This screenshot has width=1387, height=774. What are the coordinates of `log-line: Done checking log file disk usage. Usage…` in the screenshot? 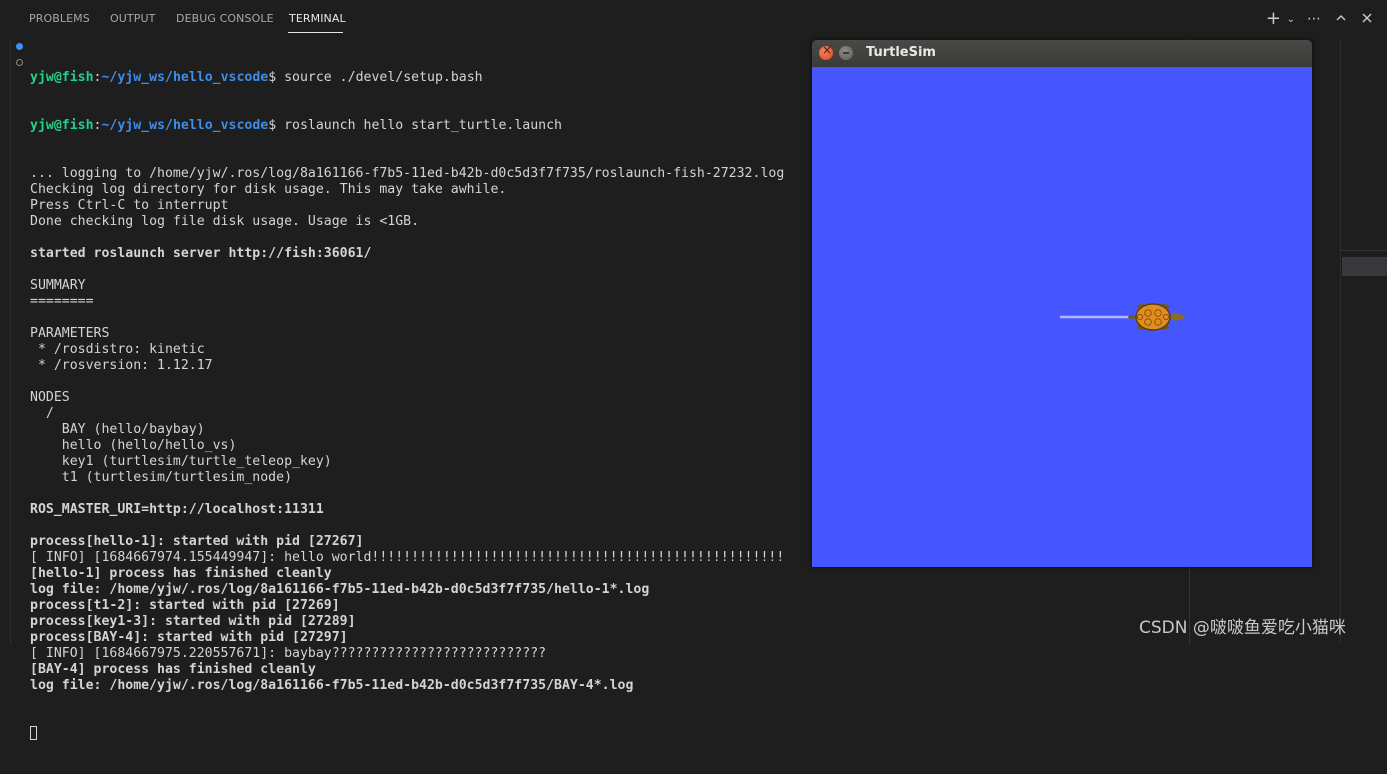 It's located at (225, 221).